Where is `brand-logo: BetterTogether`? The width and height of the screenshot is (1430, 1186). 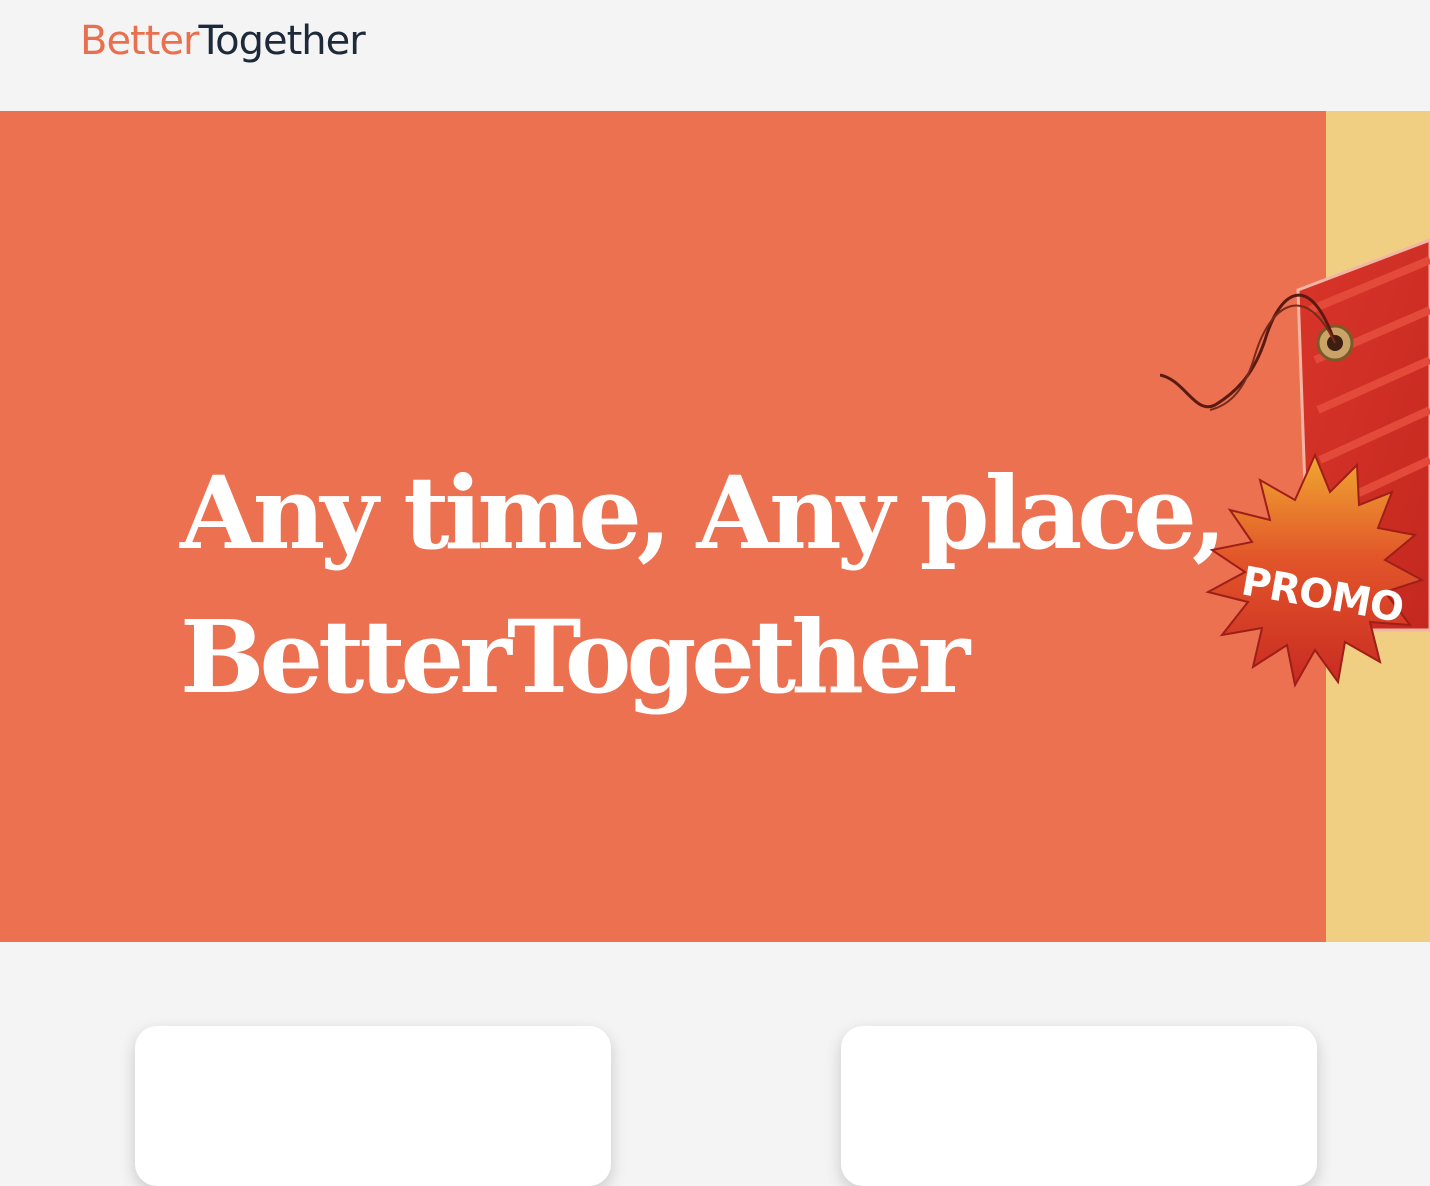
brand-logo: BetterTogether is located at coordinates (223, 41).